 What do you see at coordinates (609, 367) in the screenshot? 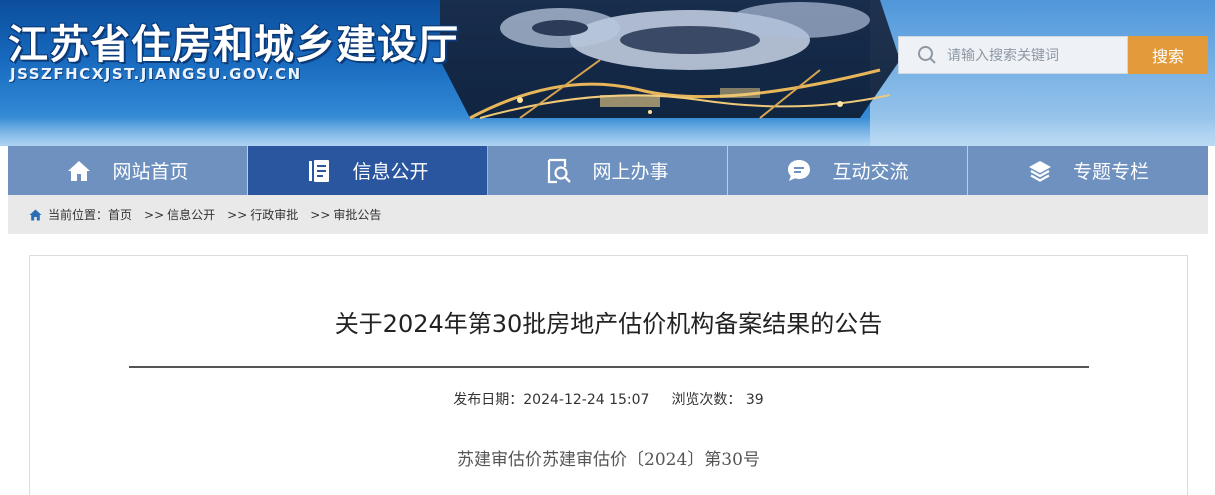
I see `title-divider` at bounding box center [609, 367].